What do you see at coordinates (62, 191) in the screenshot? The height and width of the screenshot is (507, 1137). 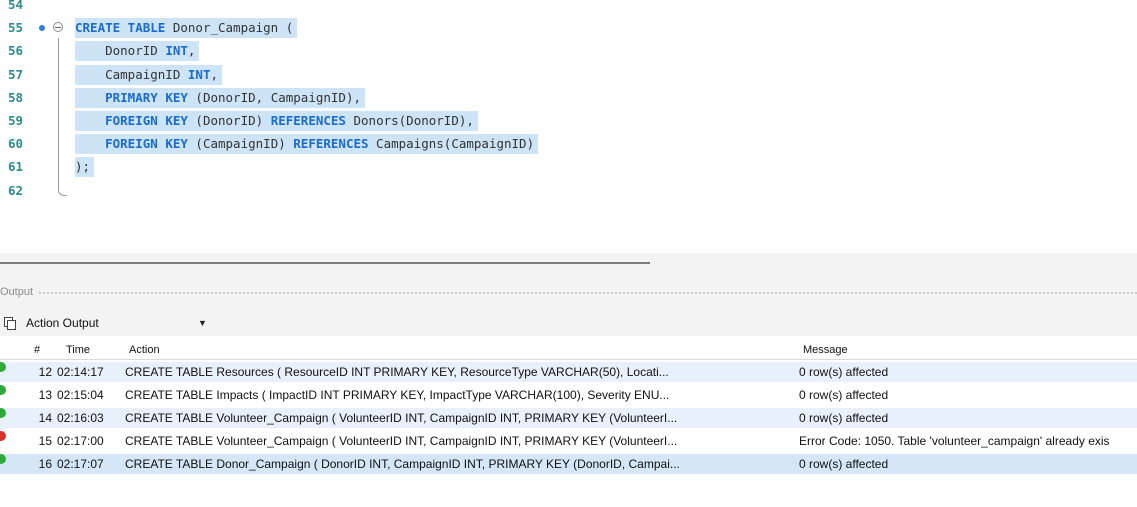 I see `fold-guide-end` at bounding box center [62, 191].